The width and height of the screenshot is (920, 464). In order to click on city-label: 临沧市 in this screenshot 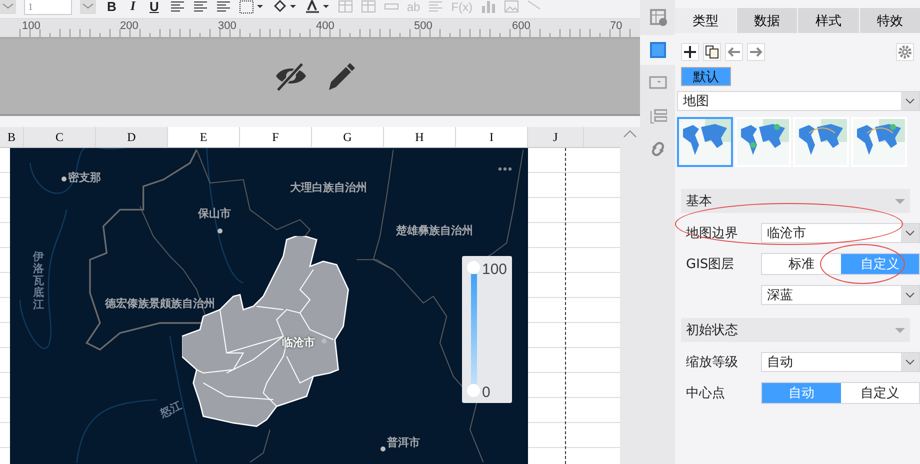, I will do `click(298, 342)`.